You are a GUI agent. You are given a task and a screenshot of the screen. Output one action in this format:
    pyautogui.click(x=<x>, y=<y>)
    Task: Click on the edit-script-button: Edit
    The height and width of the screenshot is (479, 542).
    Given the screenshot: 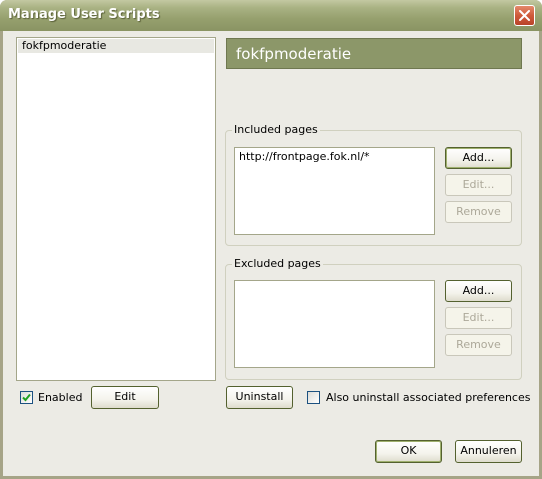 What is the action you would take?
    pyautogui.click(x=125, y=397)
    